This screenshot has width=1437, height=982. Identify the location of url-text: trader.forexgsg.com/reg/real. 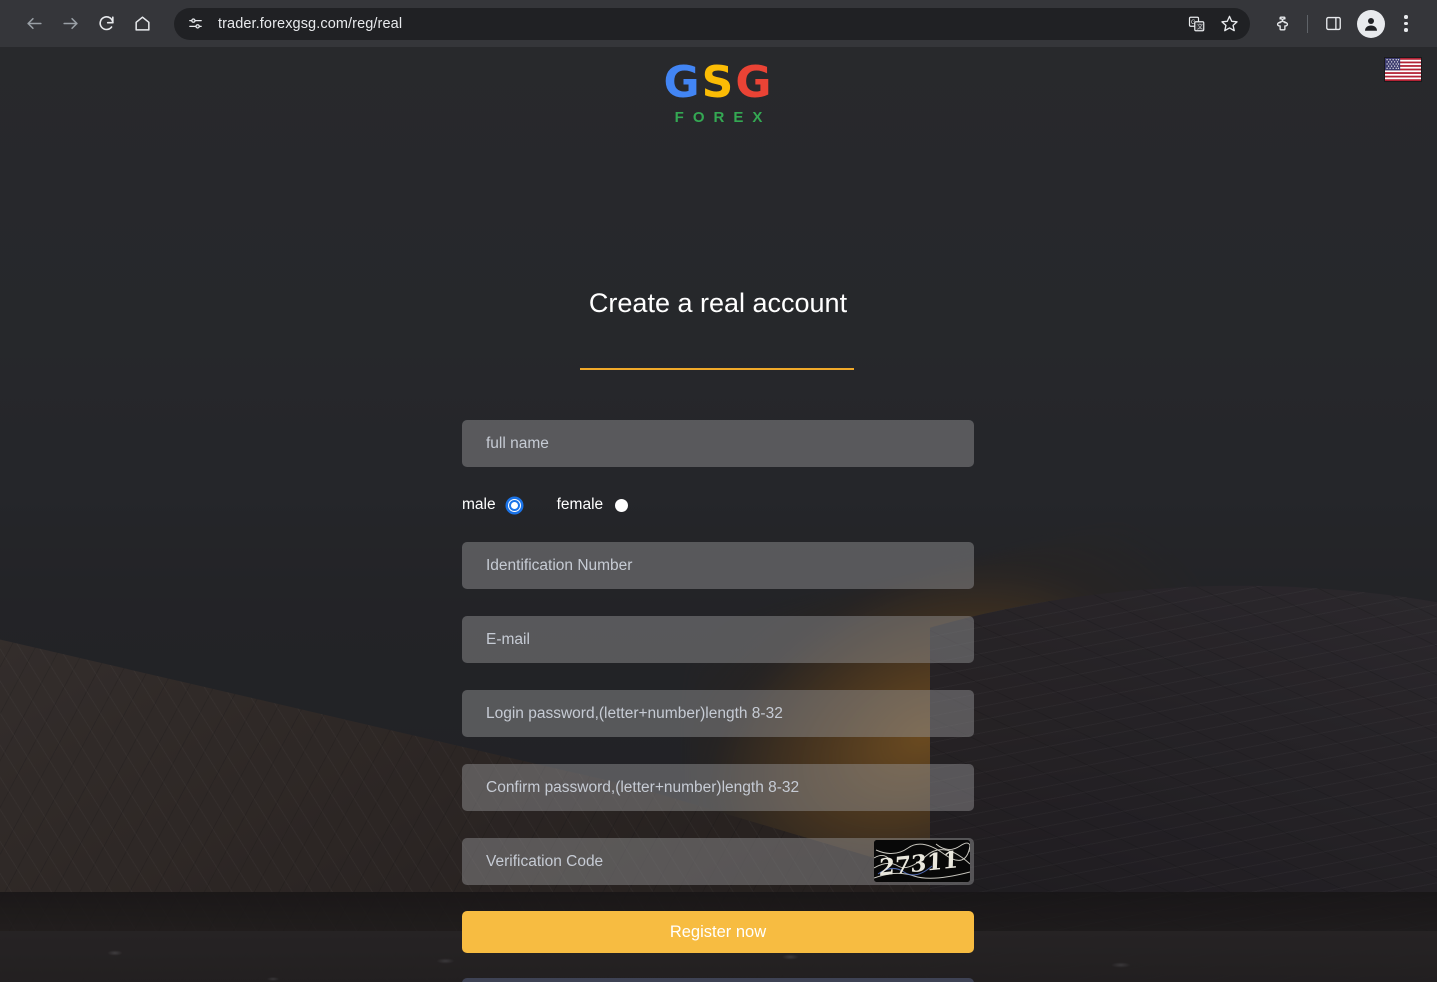
(310, 23).